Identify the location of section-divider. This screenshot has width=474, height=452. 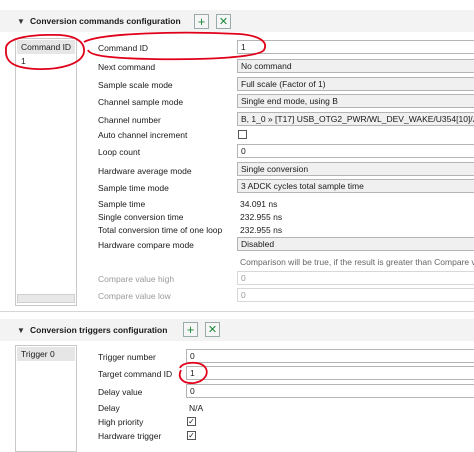
(237, 311).